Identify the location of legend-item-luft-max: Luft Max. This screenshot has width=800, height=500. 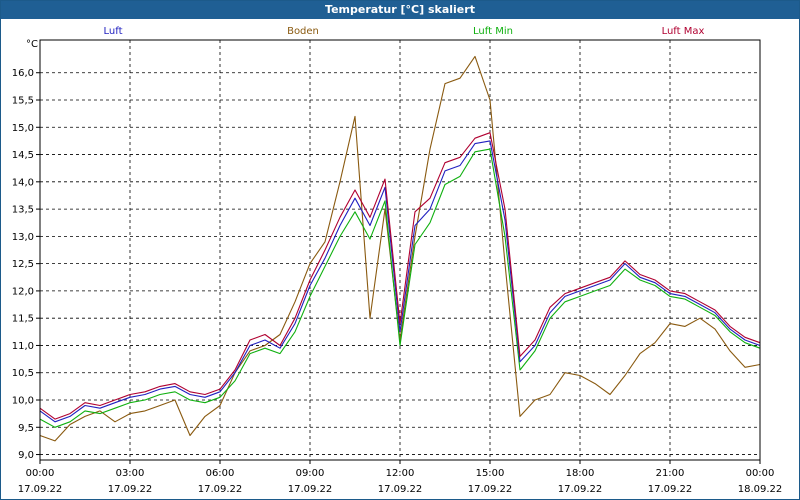
(683, 31).